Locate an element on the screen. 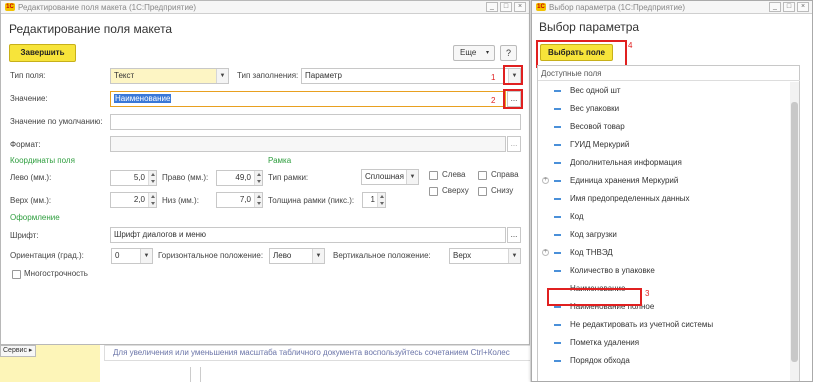  list-item: Вес упаковки is located at coordinates (666, 109).